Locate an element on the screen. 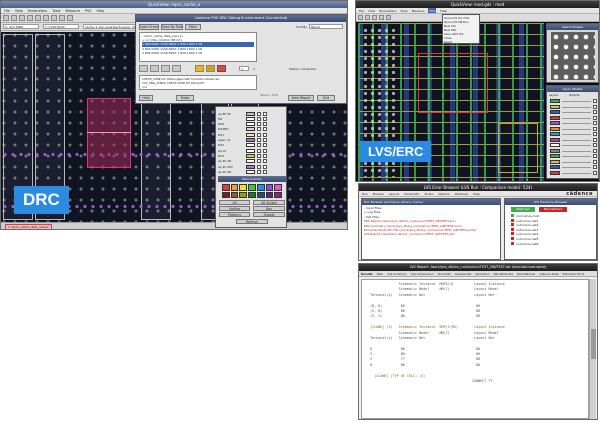 The width and height of the screenshot is (600, 422). report-tab: Collapse NC is located at coordinates (463, 273).